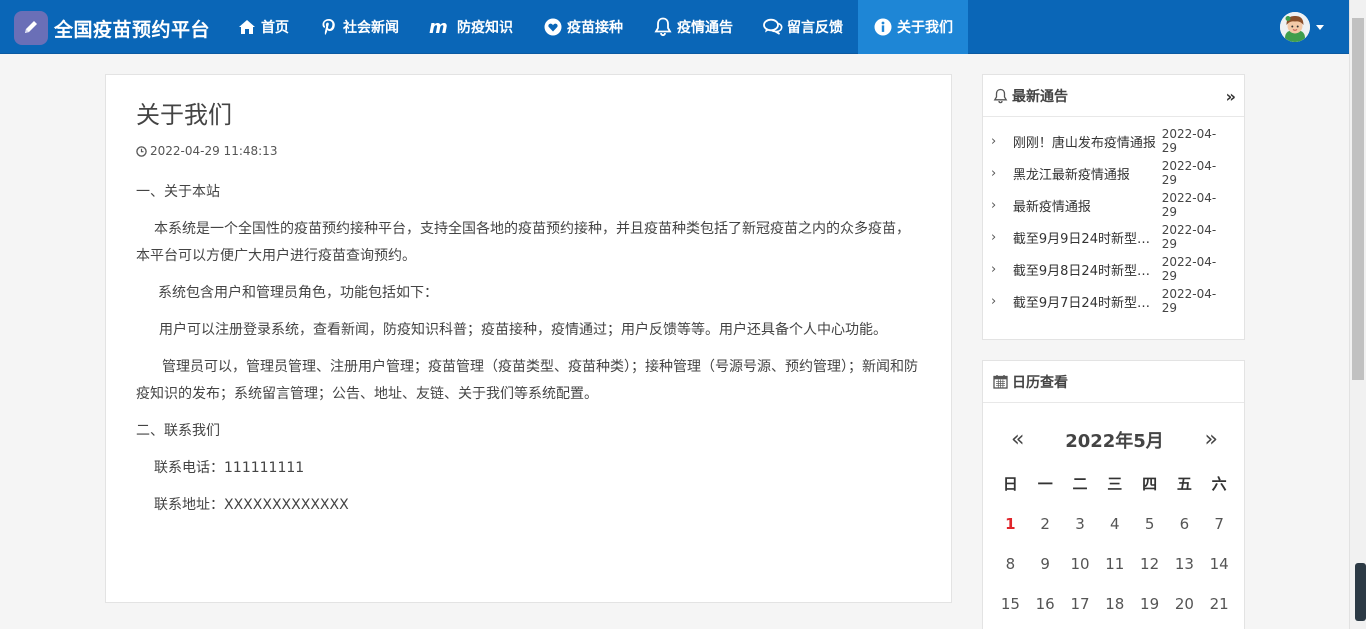 This screenshot has width=1366, height=629. What do you see at coordinates (883, 27) in the screenshot?
I see `info-circle-icon` at bounding box center [883, 27].